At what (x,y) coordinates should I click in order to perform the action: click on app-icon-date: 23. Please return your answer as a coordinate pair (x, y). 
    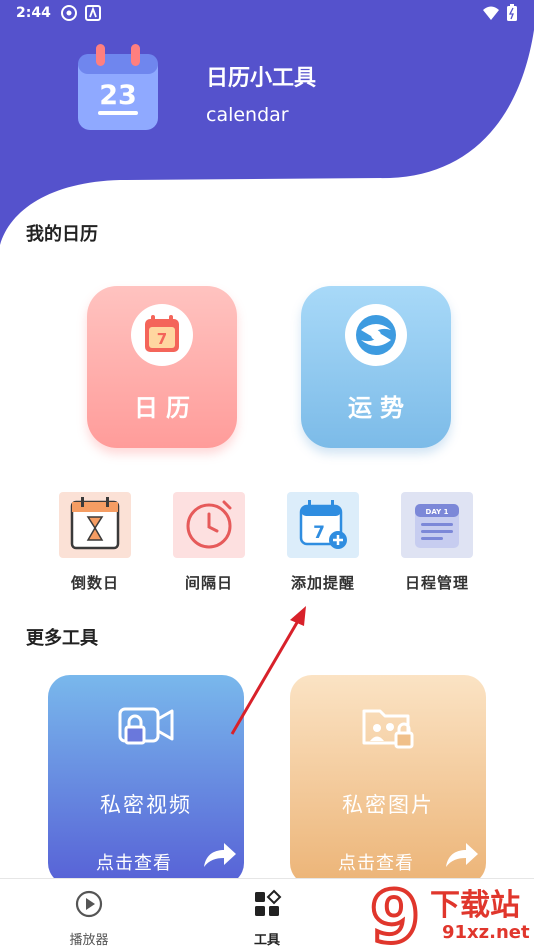
    Looking at the image, I should click on (118, 95).